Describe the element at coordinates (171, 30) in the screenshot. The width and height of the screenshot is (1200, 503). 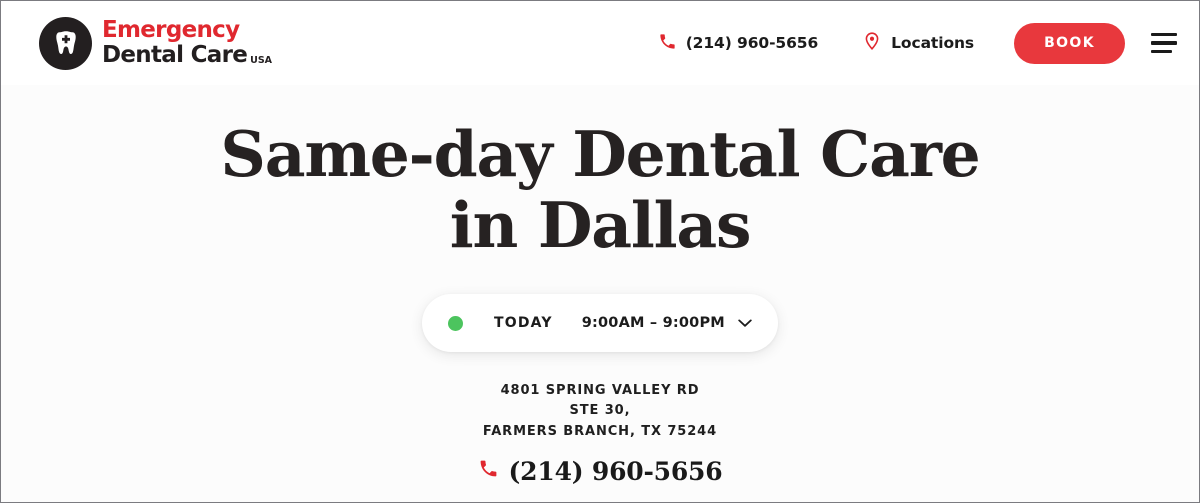
I see `logo-line-1: Emergency` at that location.